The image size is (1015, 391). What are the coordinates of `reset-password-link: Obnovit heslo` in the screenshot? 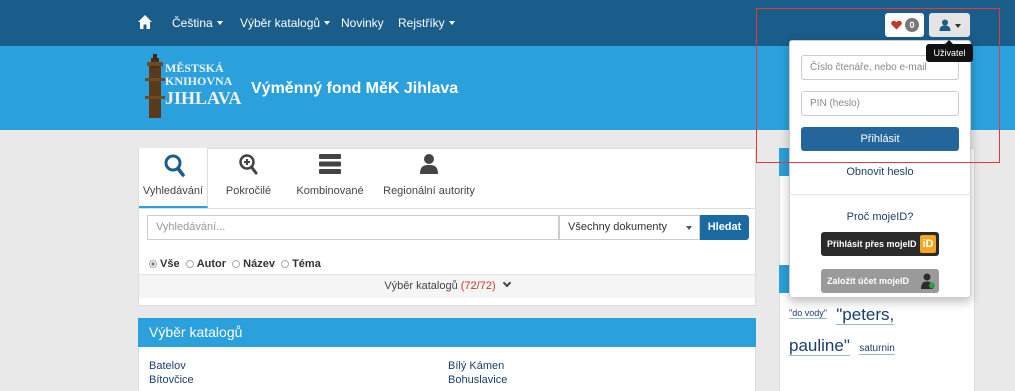 It's located at (880, 172).